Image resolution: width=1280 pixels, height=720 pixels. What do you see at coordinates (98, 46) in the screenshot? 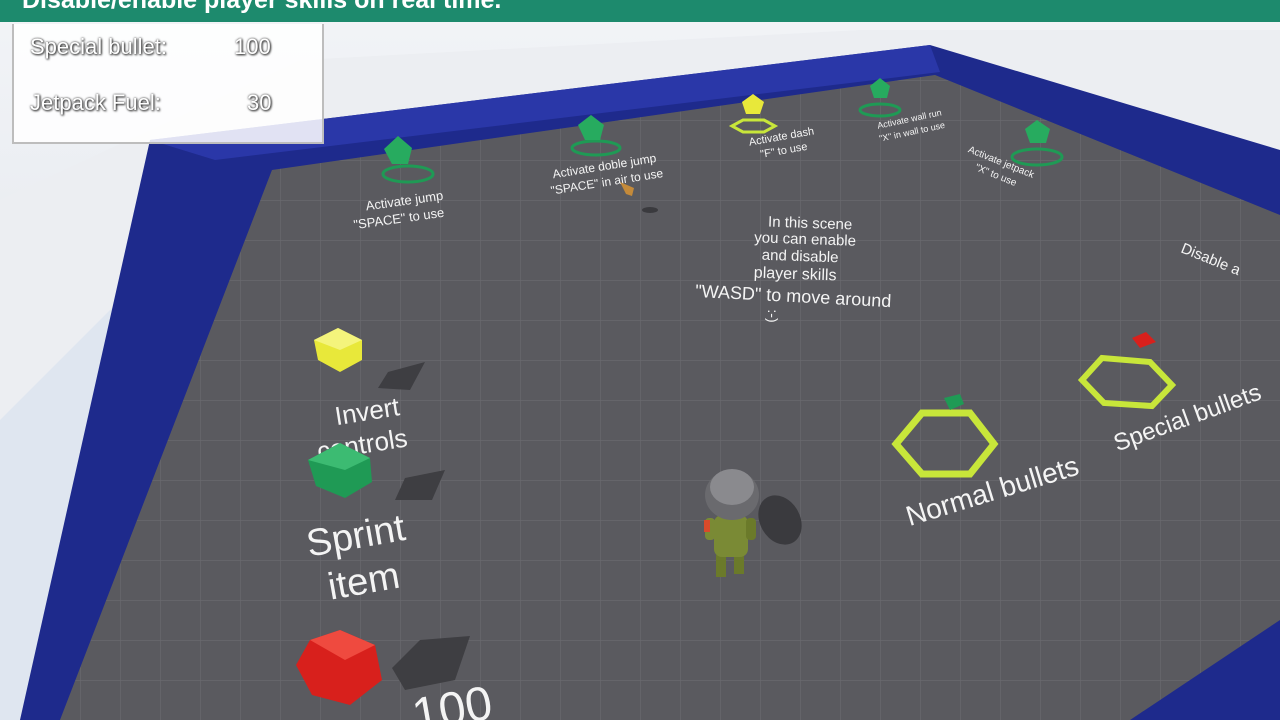
I see `special-bullet-label: Special bullet:` at bounding box center [98, 46].